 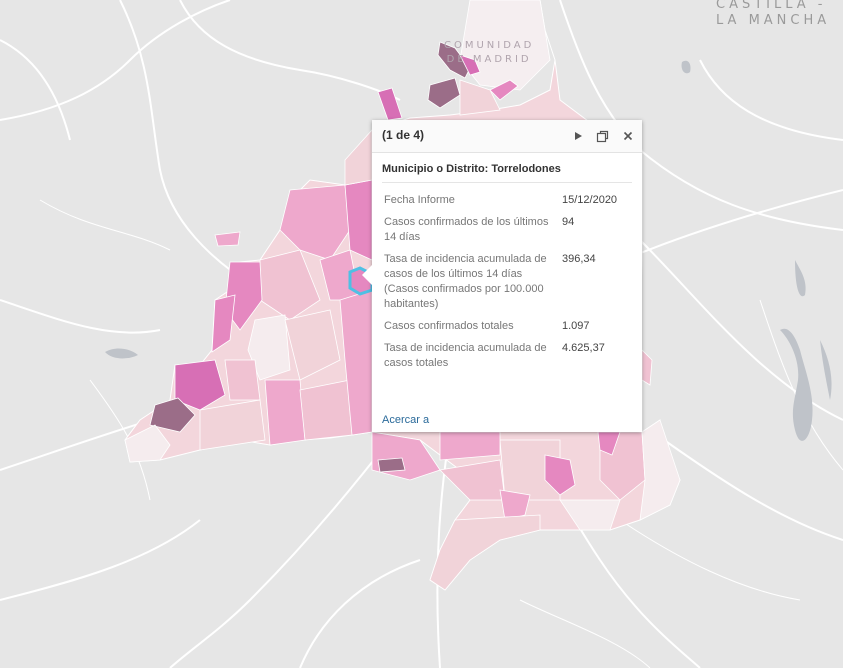 What do you see at coordinates (773, 20) in the screenshot?
I see `label-line-2: LA MANCHA` at bounding box center [773, 20].